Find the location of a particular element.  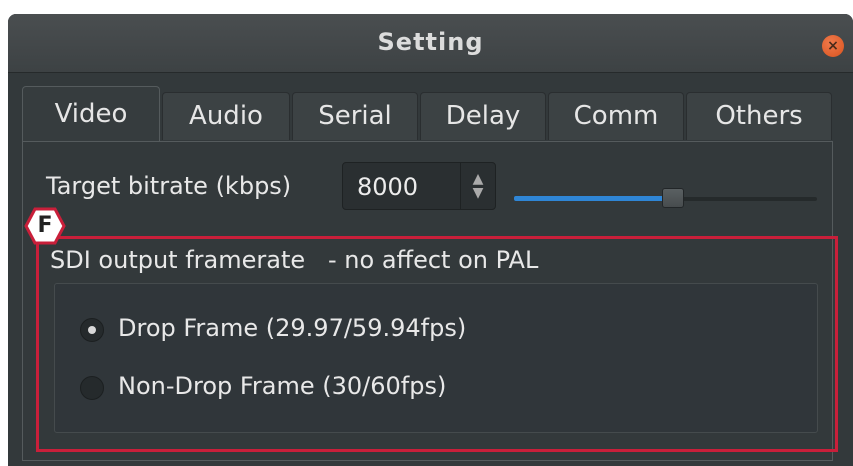

tab-audio: Audio is located at coordinates (226, 116).